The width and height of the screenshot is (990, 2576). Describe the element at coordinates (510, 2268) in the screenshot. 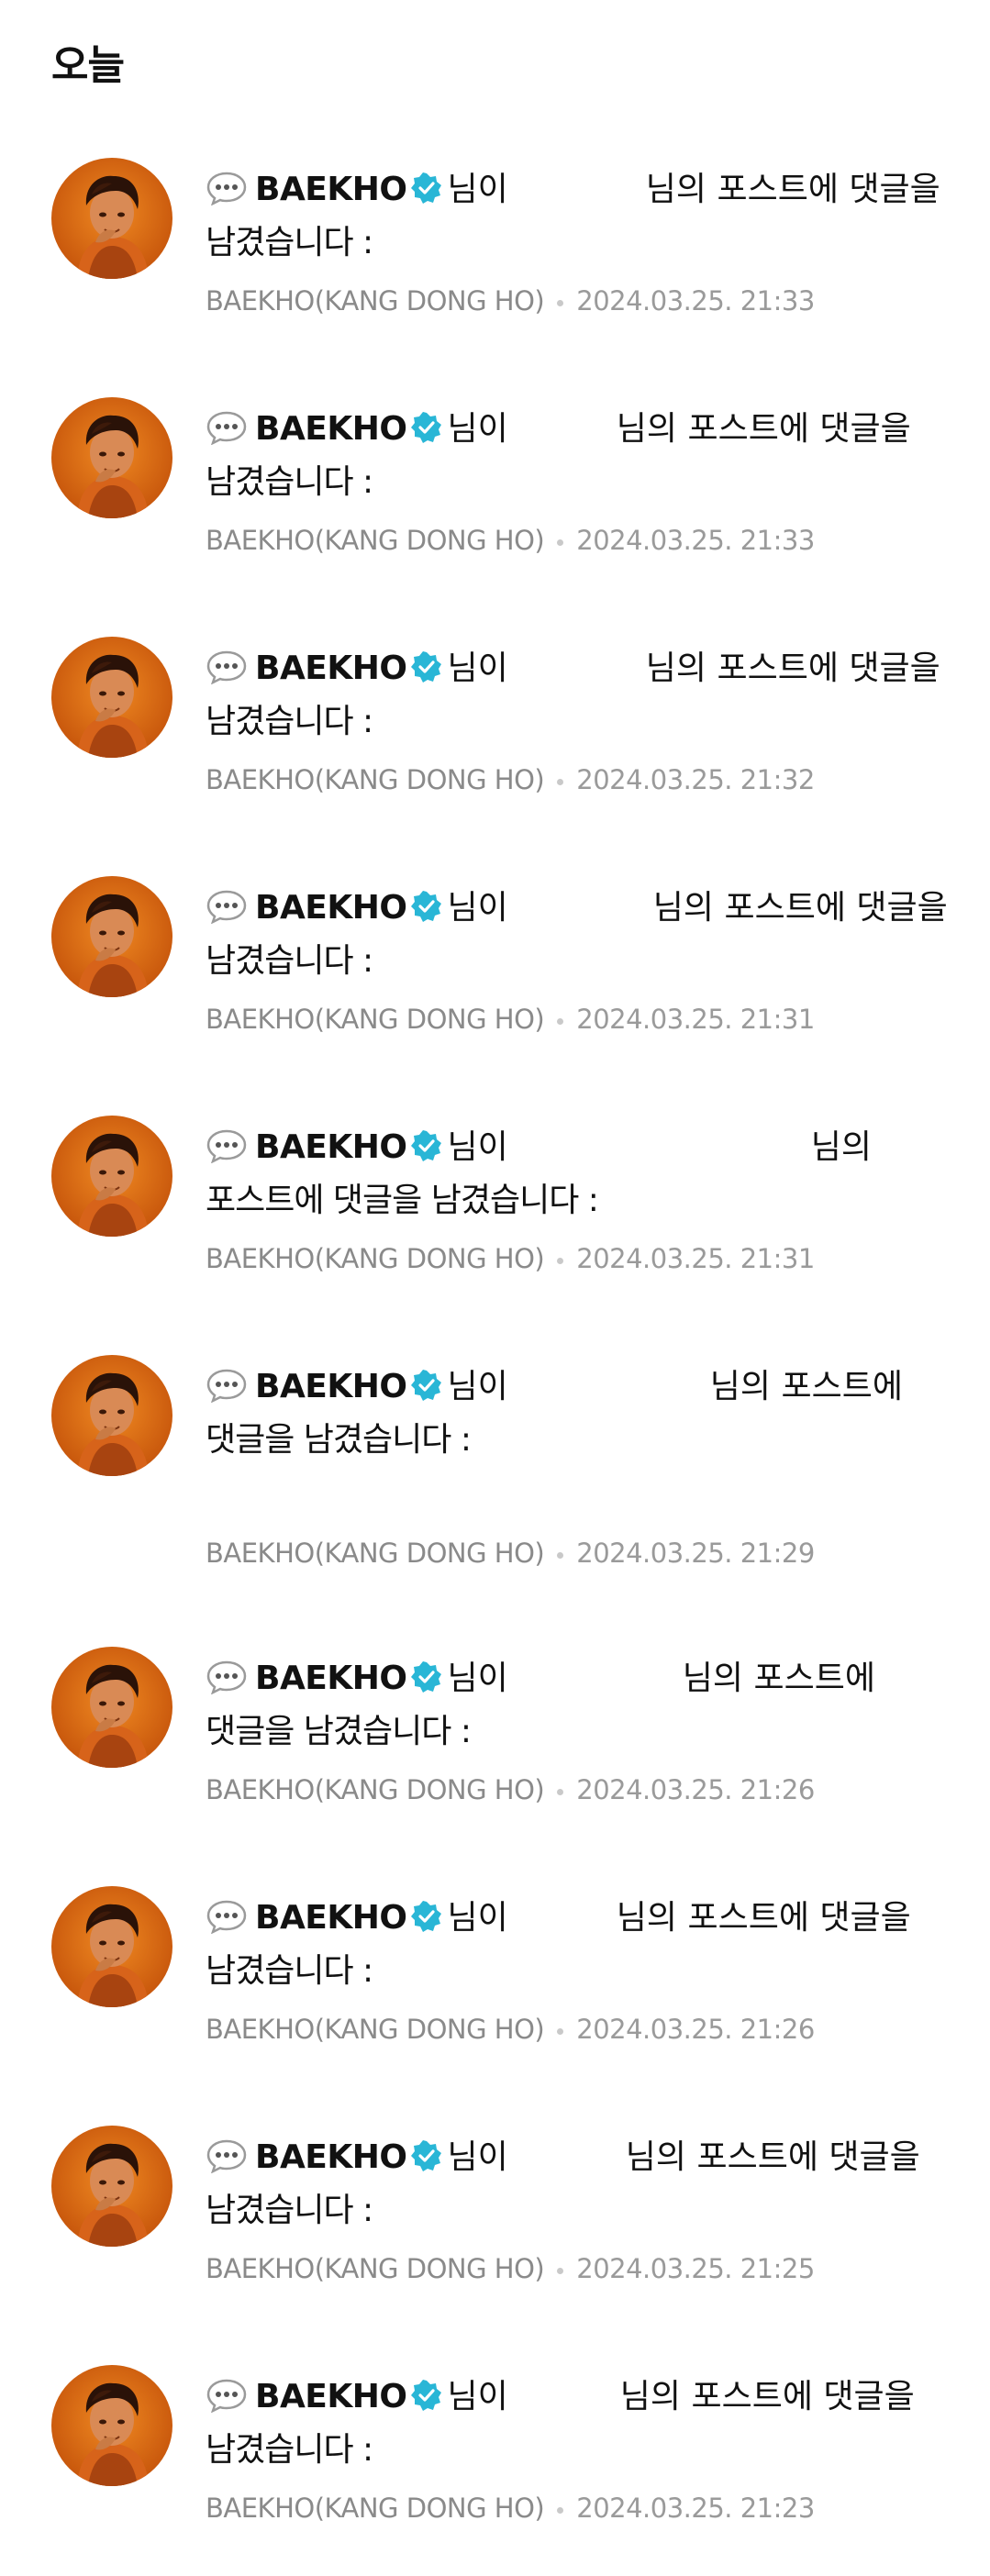

I see `notification-meta: BAEKHO(KANG DONG HO) 2024.03.25. 21:25` at that location.